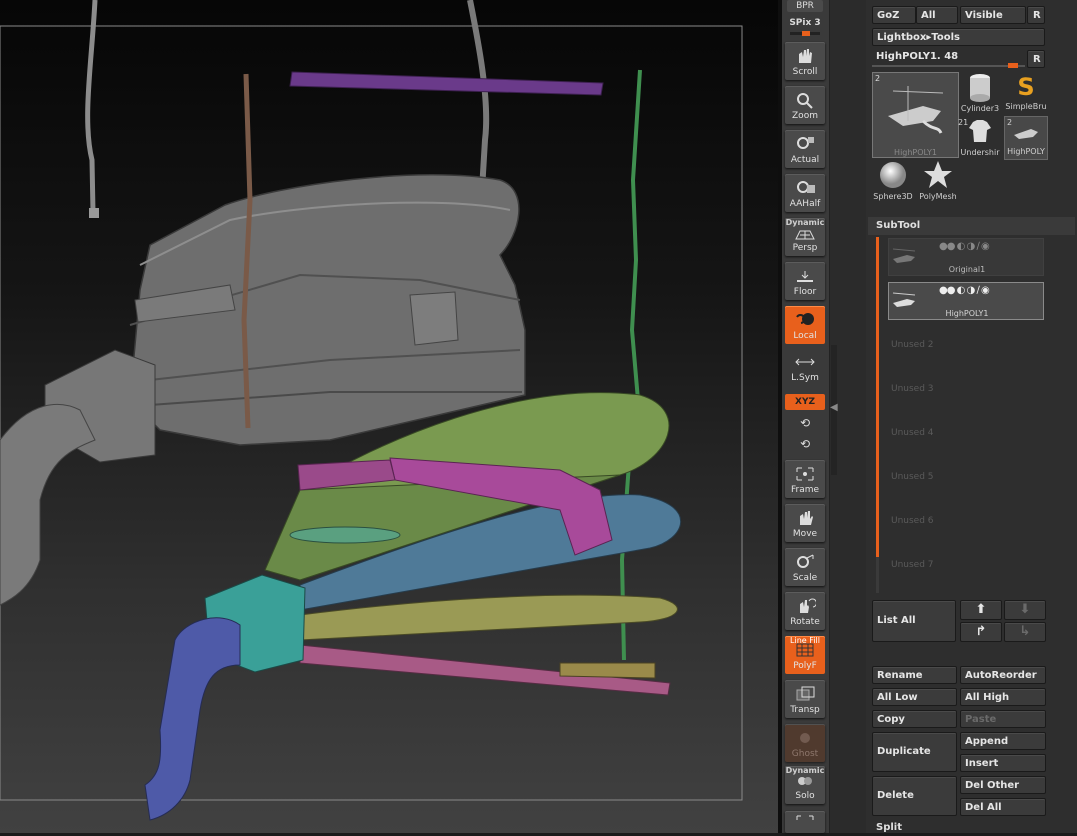  I want to click on floor-button: Floor, so click(805, 281).